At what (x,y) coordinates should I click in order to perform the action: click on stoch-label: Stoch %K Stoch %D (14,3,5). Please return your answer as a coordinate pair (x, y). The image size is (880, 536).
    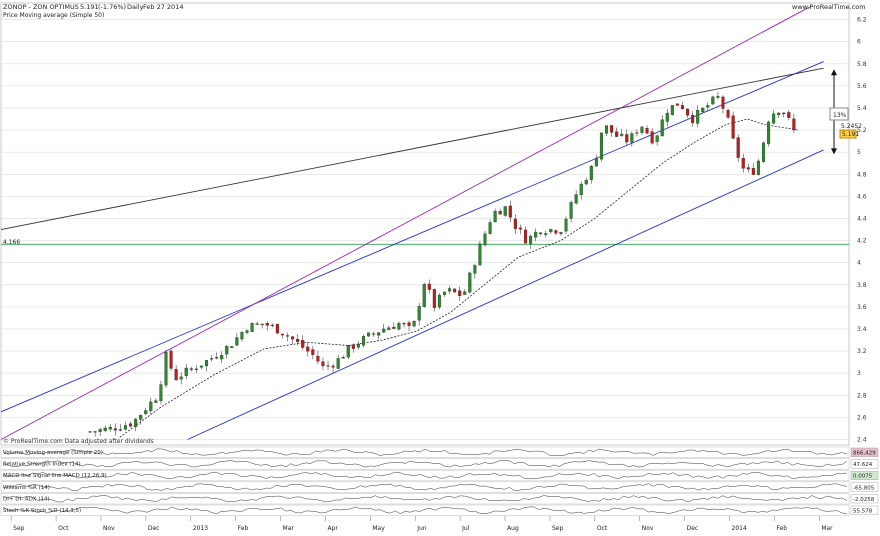
    Looking at the image, I should click on (42, 511).